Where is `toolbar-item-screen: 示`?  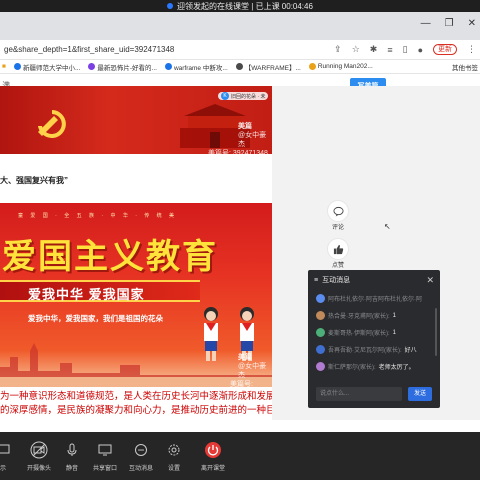
toolbar-item-screen: 示 is located at coordinates (9, 456).